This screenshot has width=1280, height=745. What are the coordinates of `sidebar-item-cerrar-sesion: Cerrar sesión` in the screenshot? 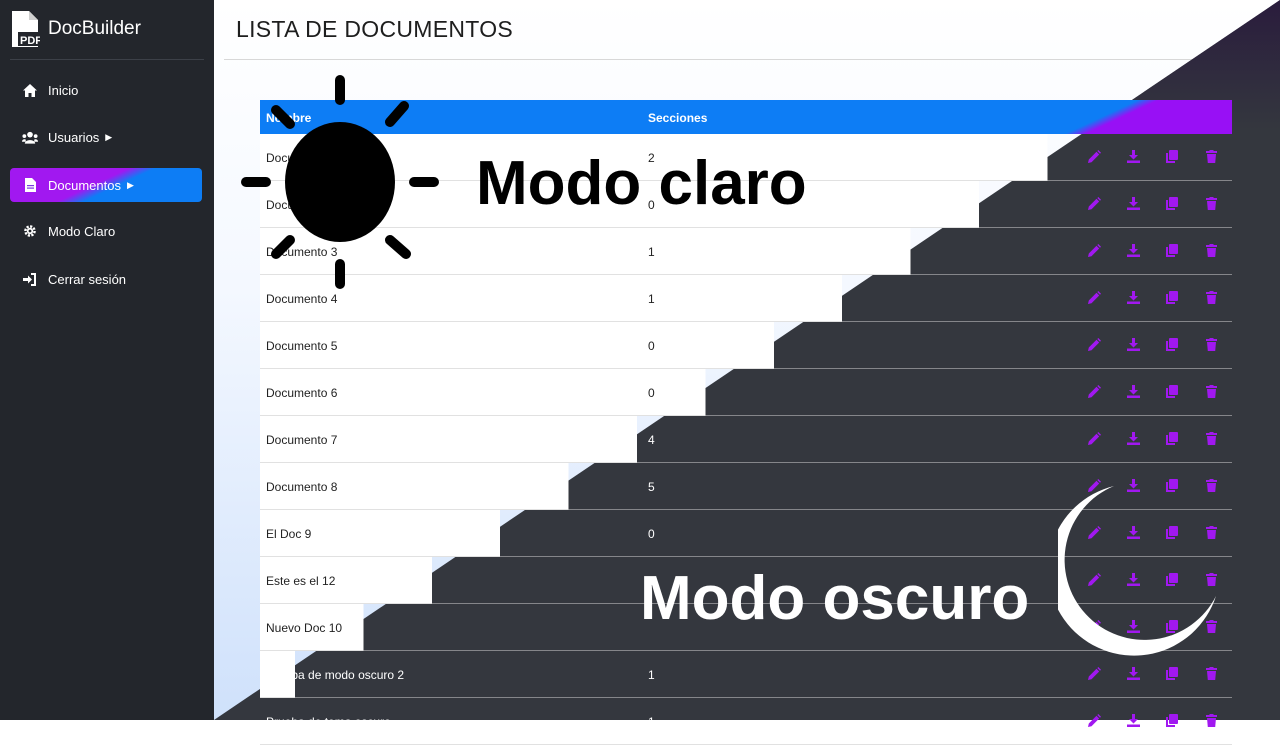 It's located at (106, 279).